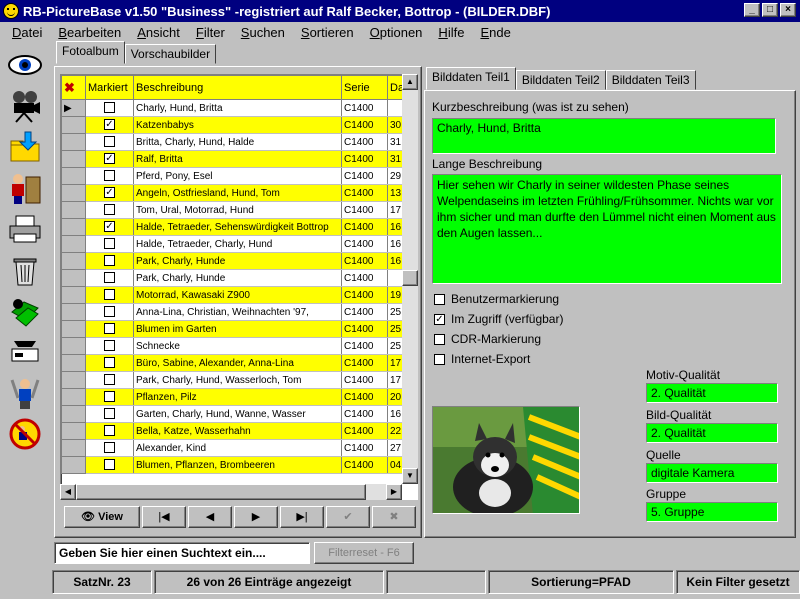 The image size is (800, 599). Describe the element at coordinates (73, 108) in the screenshot. I see `row-indicator: ▶` at that location.